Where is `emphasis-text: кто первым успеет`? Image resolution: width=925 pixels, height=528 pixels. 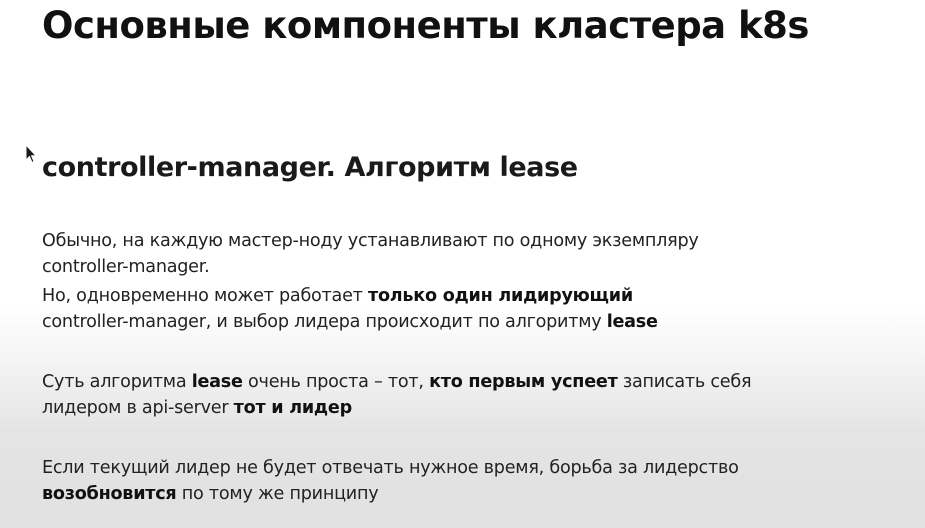 emphasis-text: кто первым успеет is located at coordinates (523, 382).